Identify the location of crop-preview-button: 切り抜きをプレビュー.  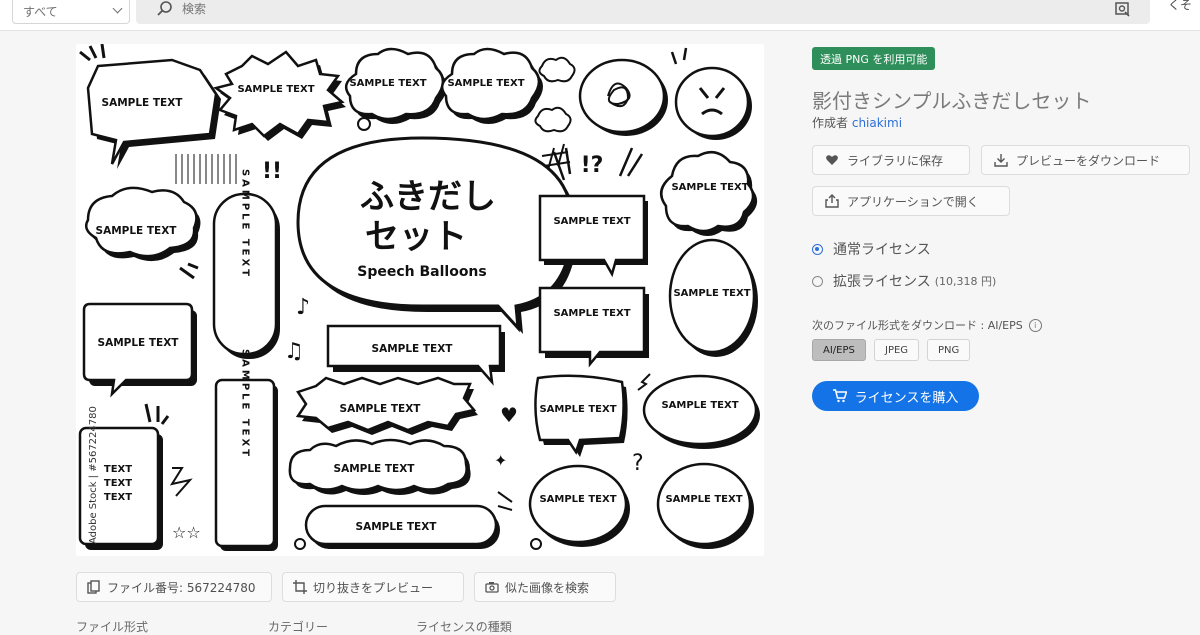
(373, 587).